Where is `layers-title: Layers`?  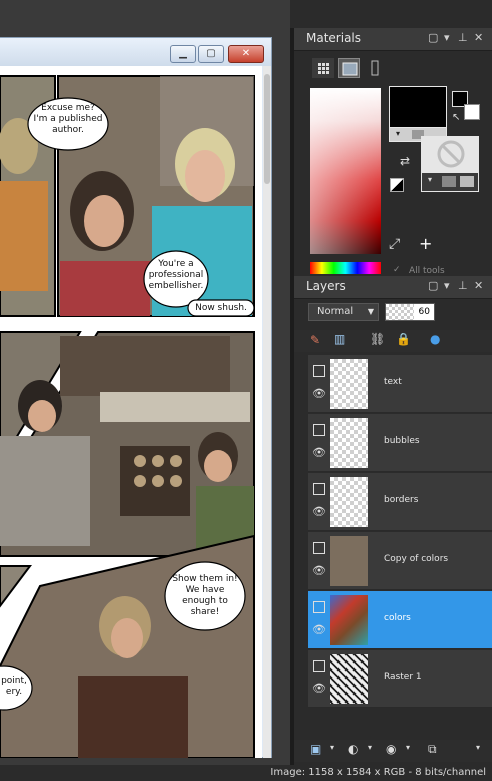 layers-title: Layers is located at coordinates (326, 286).